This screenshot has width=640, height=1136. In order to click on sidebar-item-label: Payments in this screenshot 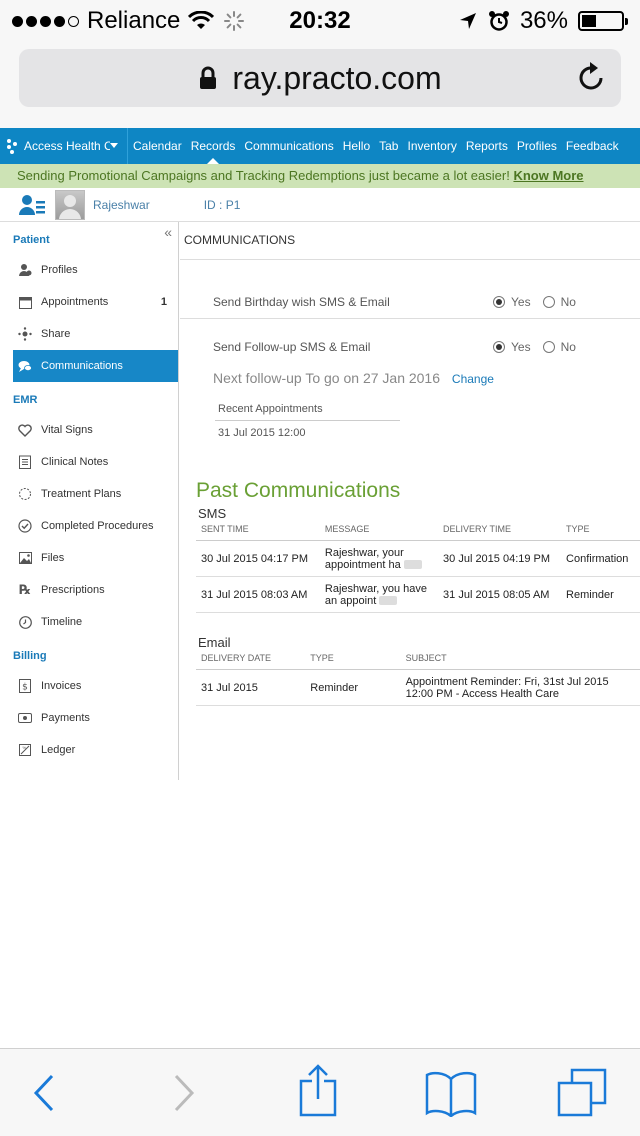, I will do `click(65, 718)`.